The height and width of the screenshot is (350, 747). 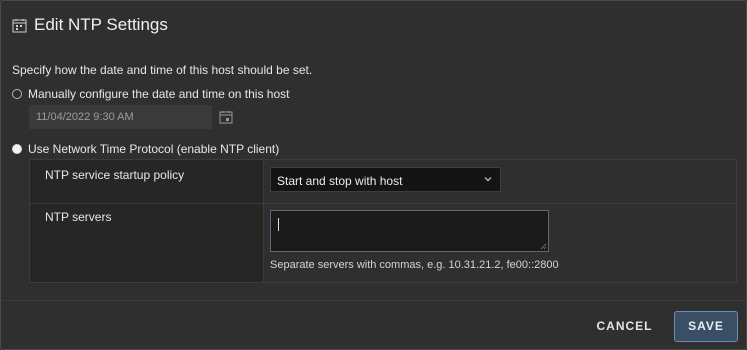 I want to click on cancel-button: CANCEL, so click(x=624, y=326).